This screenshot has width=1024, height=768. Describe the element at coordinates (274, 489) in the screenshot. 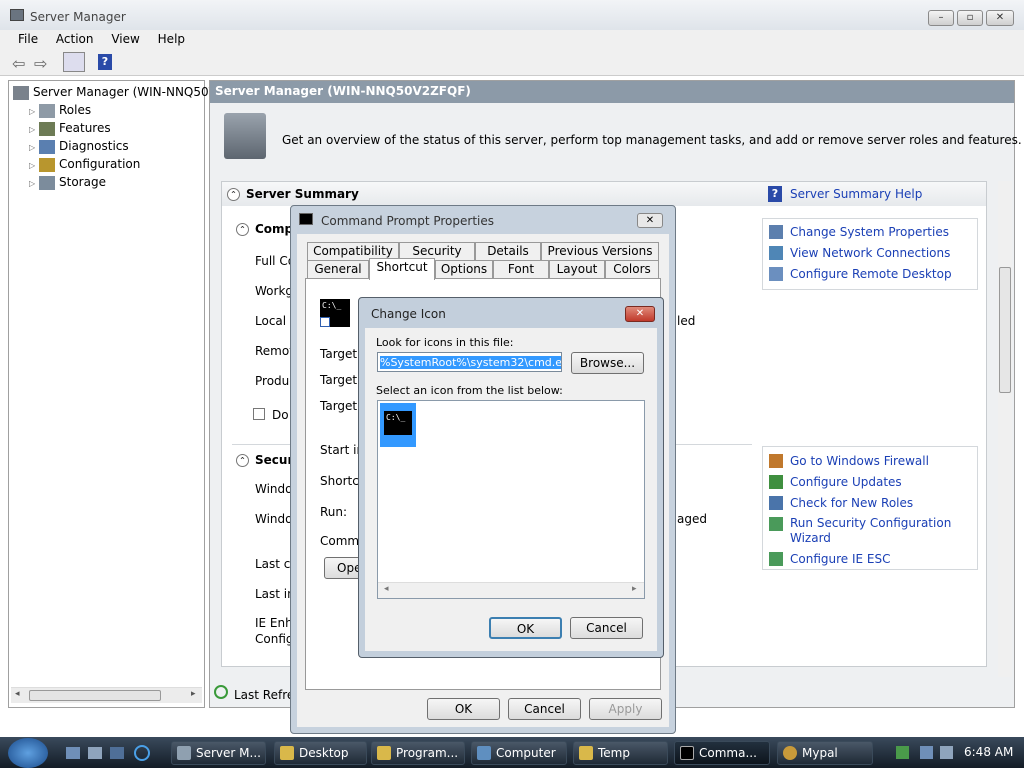

I see `info-row-label: Windo` at that location.